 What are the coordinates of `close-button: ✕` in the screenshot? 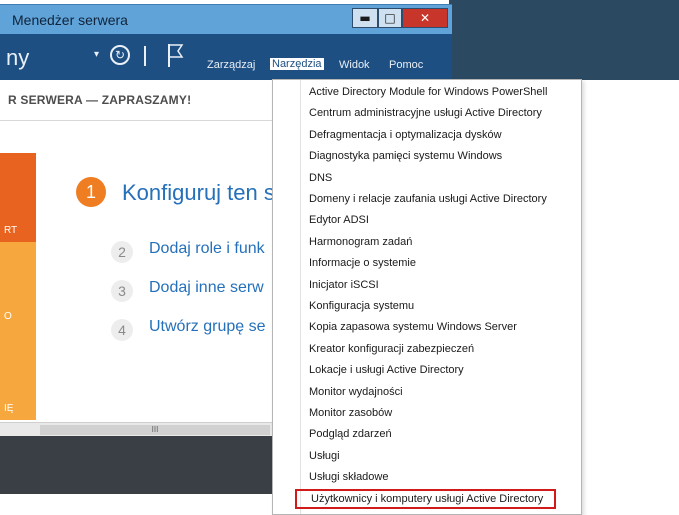 It's located at (425, 18).